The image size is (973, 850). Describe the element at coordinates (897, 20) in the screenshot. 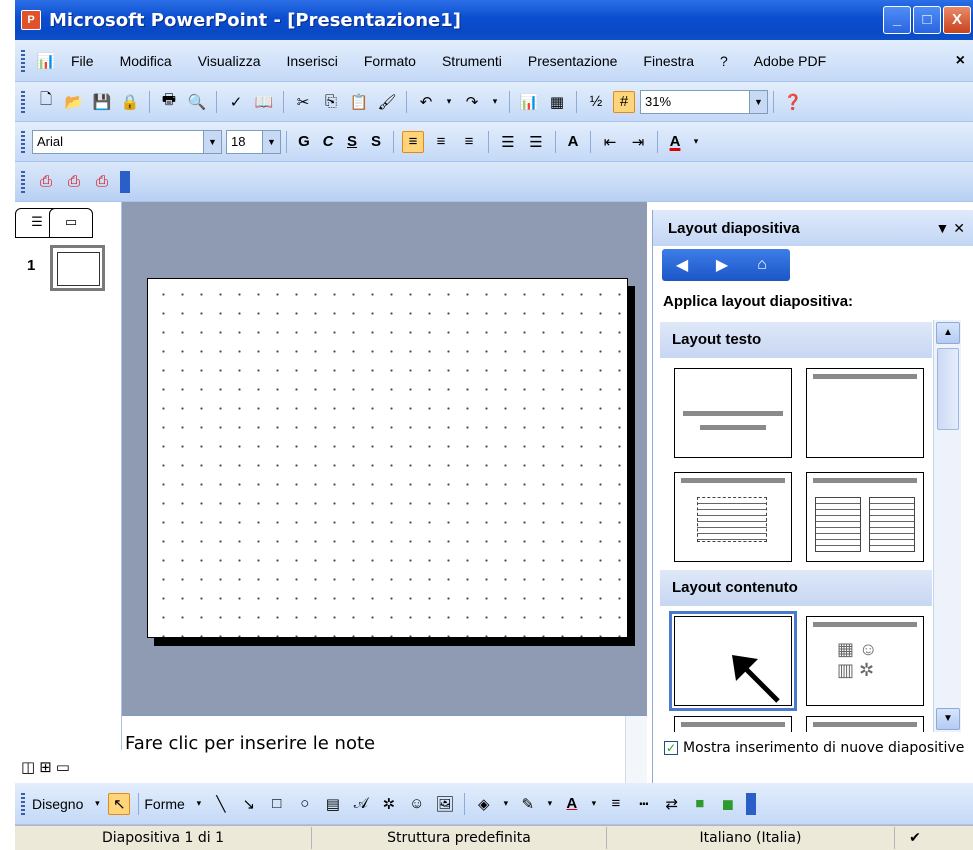

I see `minimize-button: _` at that location.